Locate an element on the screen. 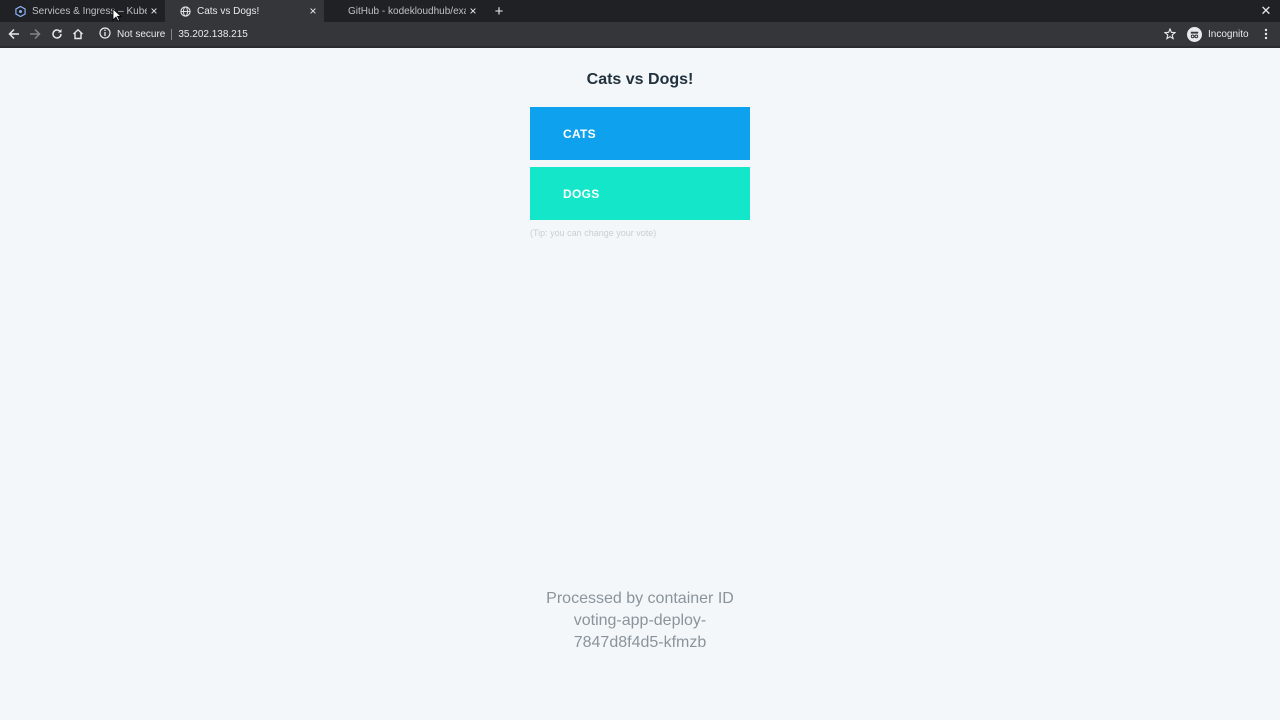 Image resolution: width=1280 pixels, height=720 pixels. new-tab-button: + is located at coordinates (499, 11).